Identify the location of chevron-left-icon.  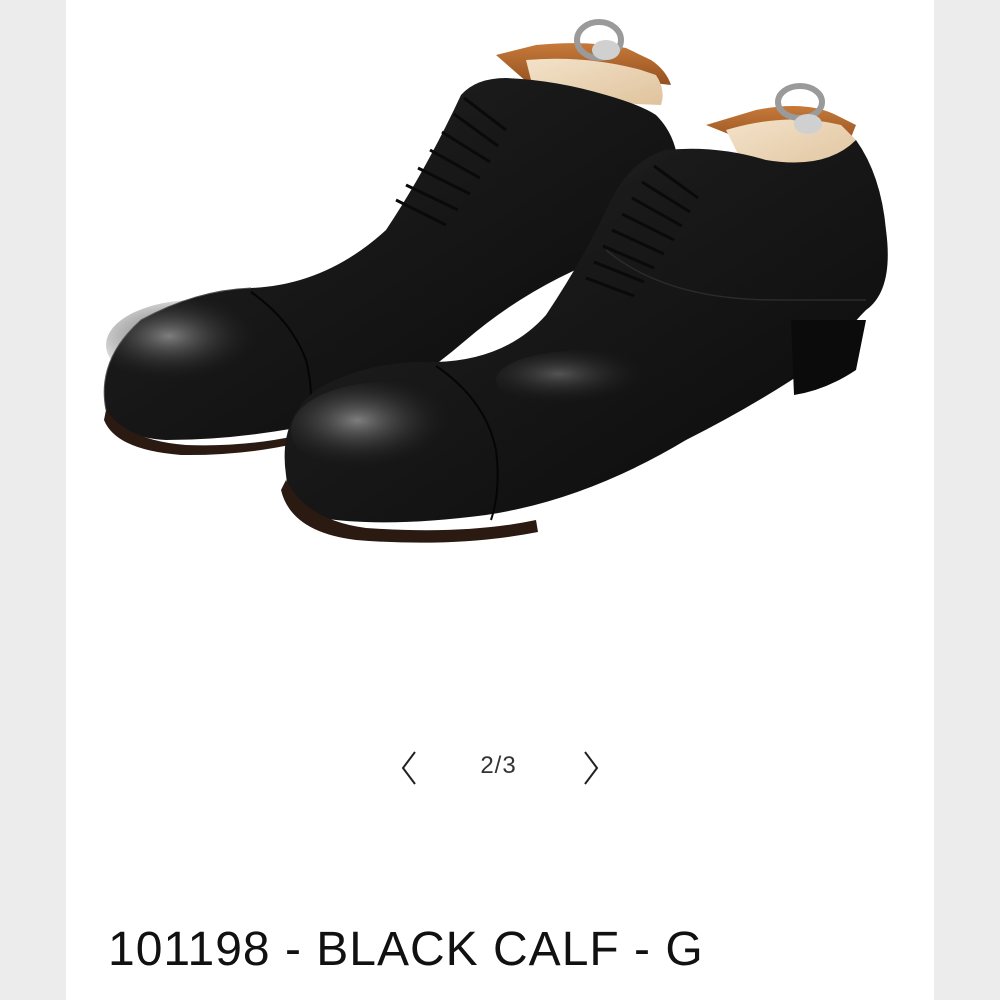
(408, 768).